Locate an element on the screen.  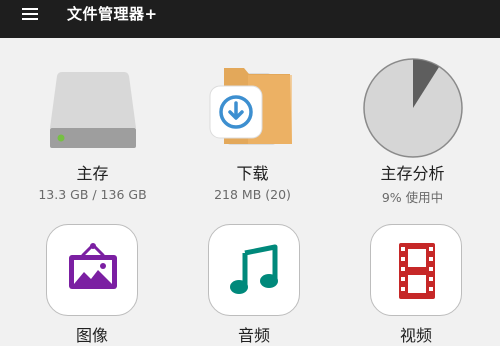
drive-icon is located at coordinates (93, 110).